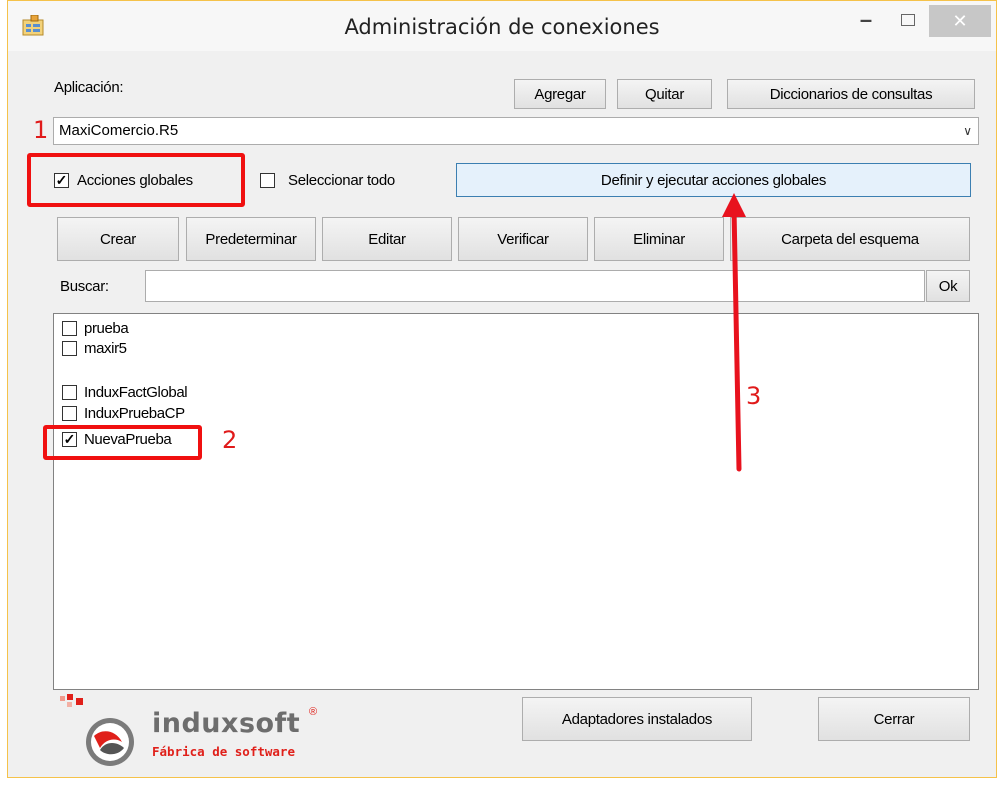  Describe the element at coordinates (134, 413) in the screenshot. I see `list-item-label: InduxPruebaCP` at that location.